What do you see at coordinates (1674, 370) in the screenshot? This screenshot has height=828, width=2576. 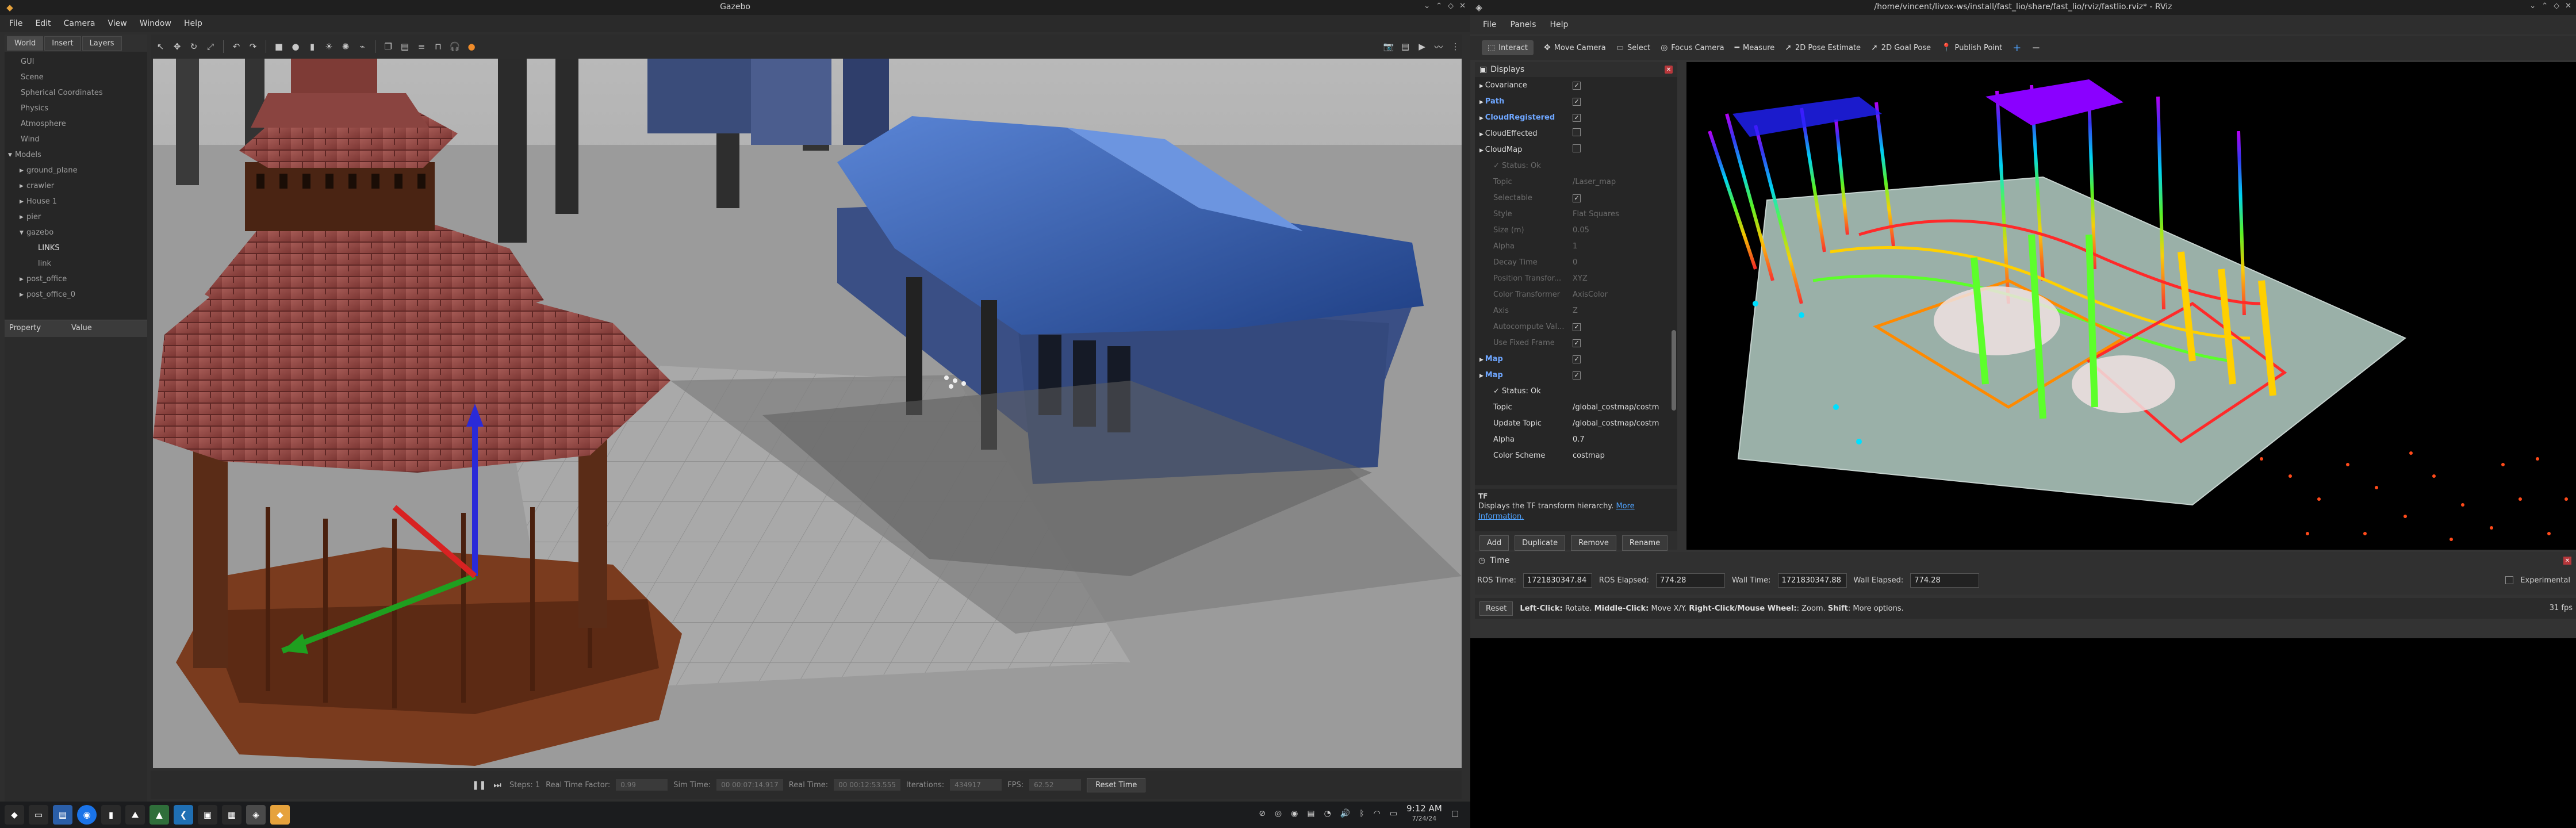 I see `displays-scrollbar` at bounding box center [1674, 370].